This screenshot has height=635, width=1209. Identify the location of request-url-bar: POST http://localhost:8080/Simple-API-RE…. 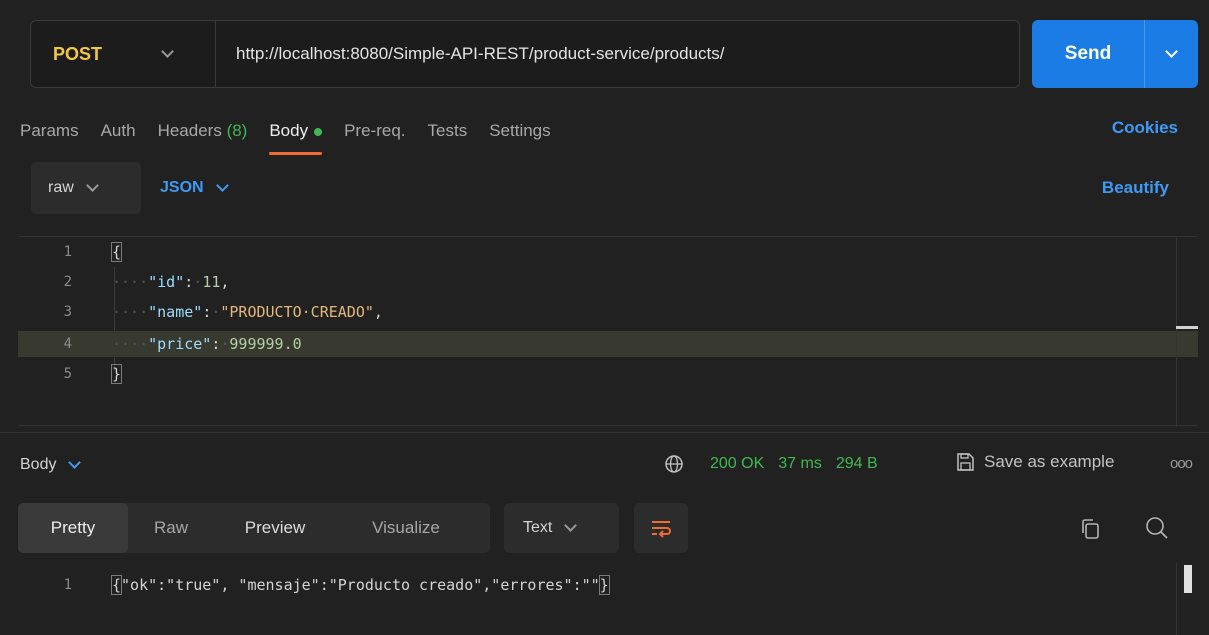
(525, 54).